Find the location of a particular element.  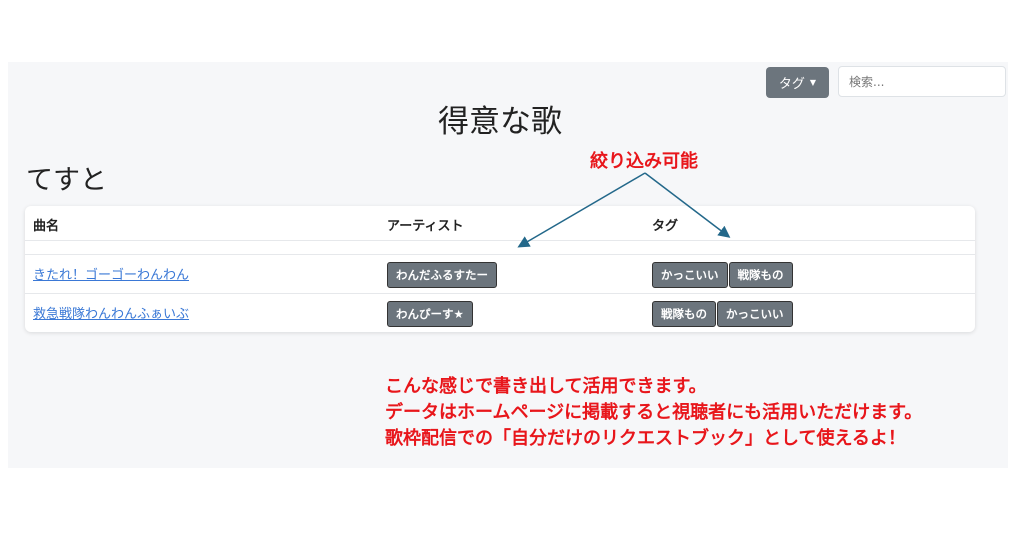

annotation-arrows is located at coordinates (624, 210).